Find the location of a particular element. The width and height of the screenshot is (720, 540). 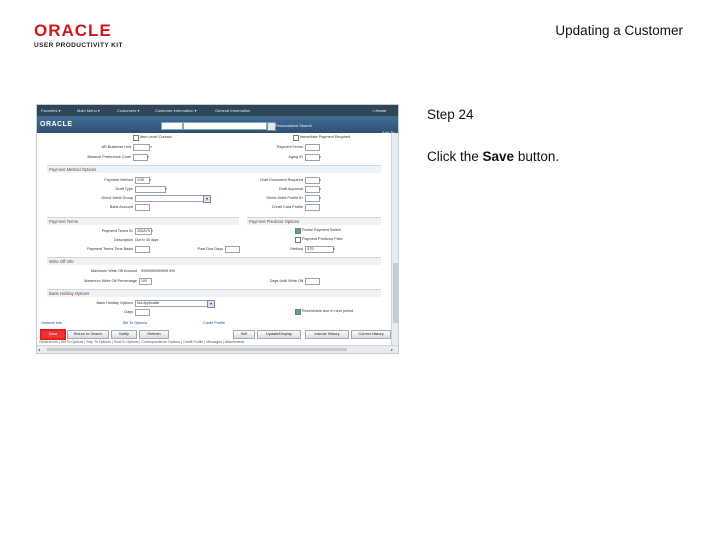

past-due-days-label: Past Due Days is located at coordinates (210, 249).